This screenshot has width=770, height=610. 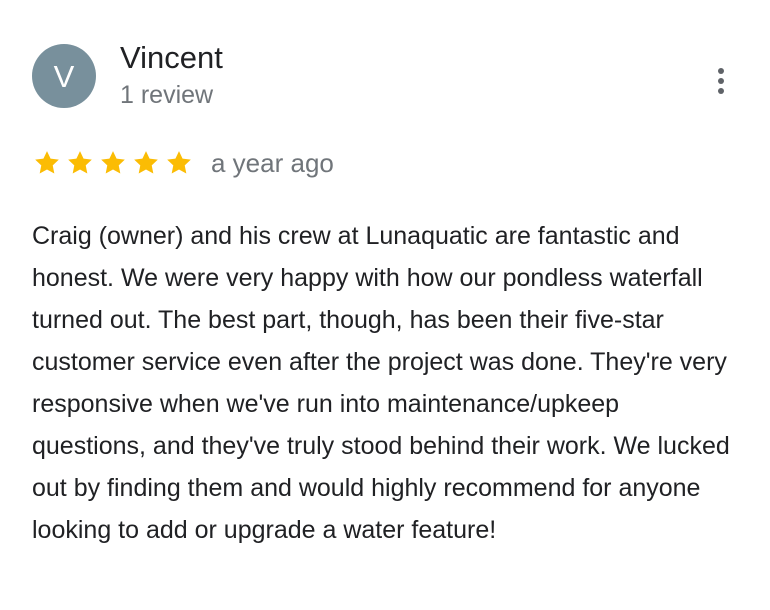 I want to click on review-count: 1 review, so click(x=166, y=95).